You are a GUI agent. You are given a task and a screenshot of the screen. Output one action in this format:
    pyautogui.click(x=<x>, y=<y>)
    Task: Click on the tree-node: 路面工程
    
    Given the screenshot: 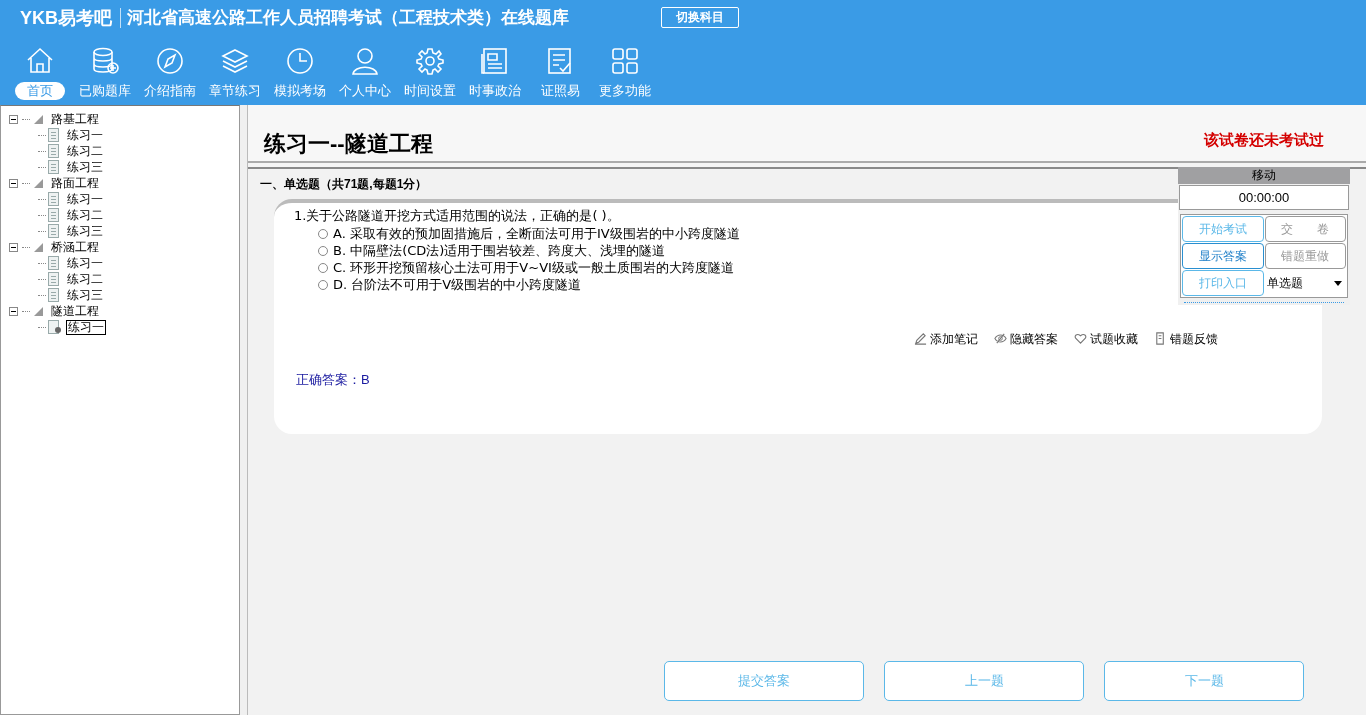 What is the action you would take?
    pyautogui.click(x=75, y=183)
    